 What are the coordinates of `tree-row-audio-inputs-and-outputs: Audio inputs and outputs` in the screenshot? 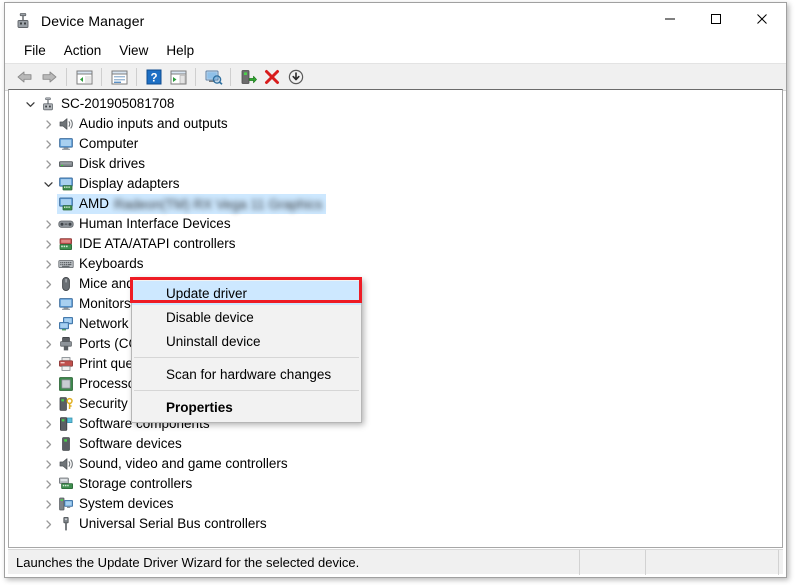 It's located at (395, 124).